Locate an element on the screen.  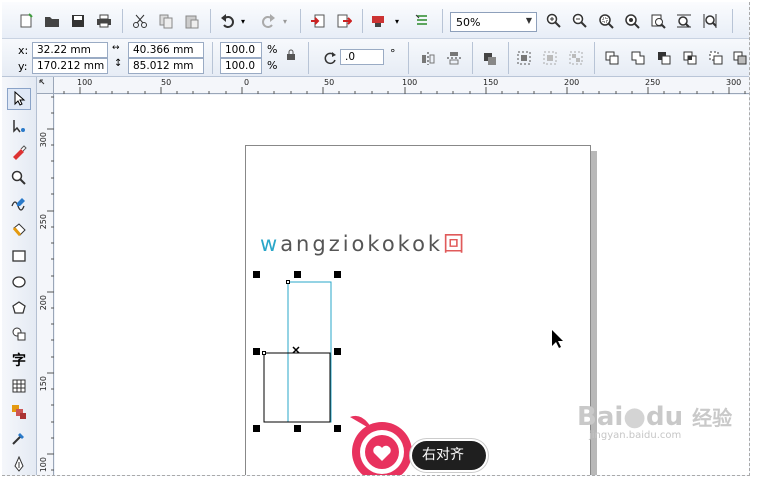
eyedropper-tool-icon is located at coordinates (19, 438).